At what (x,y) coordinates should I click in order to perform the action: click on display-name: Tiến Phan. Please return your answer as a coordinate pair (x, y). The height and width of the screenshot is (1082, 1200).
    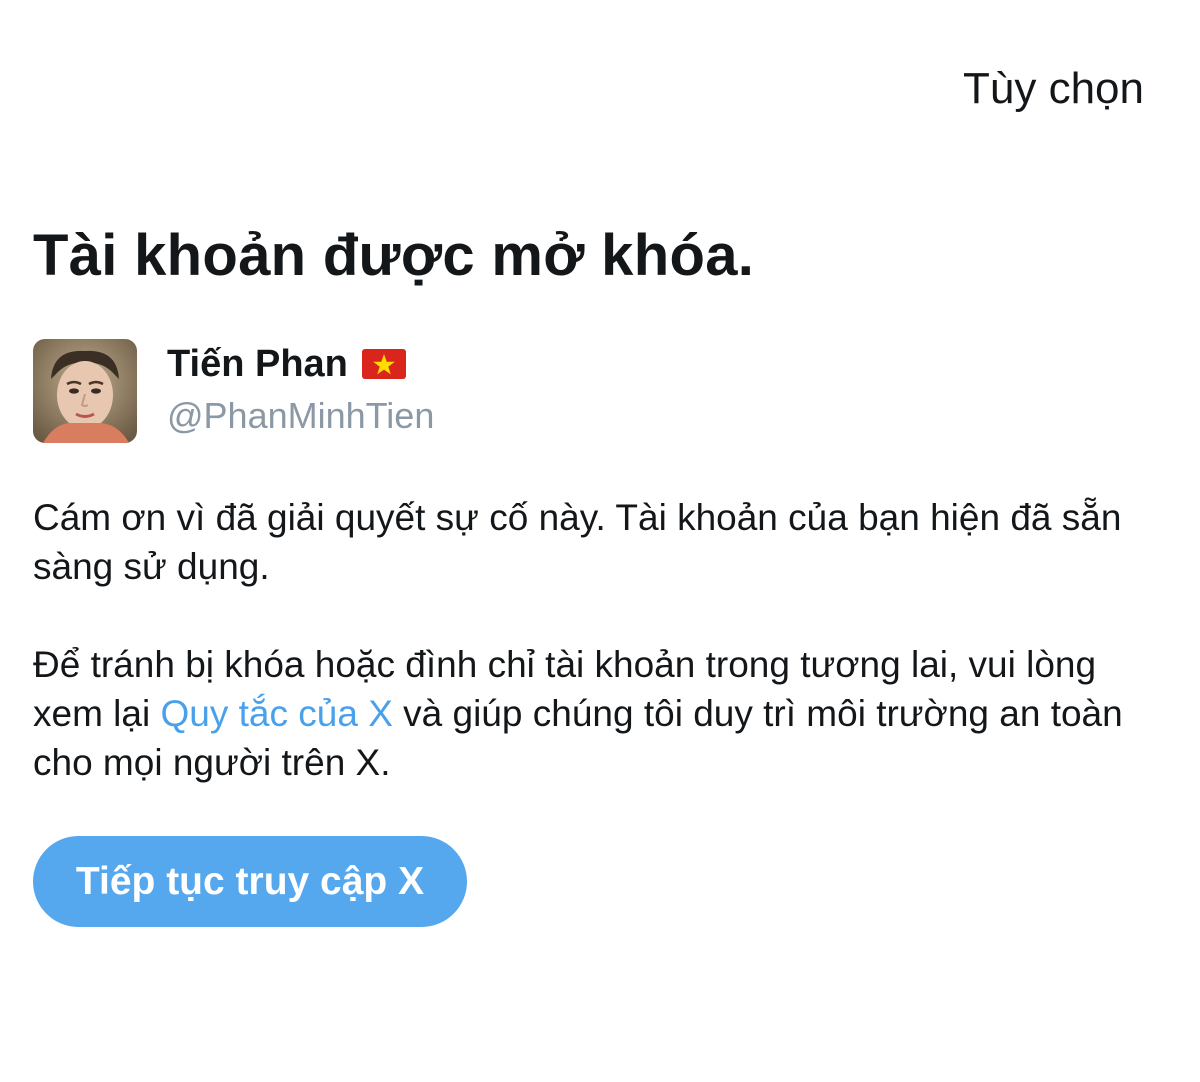
    Looking at the image, I should click on (257, 363).